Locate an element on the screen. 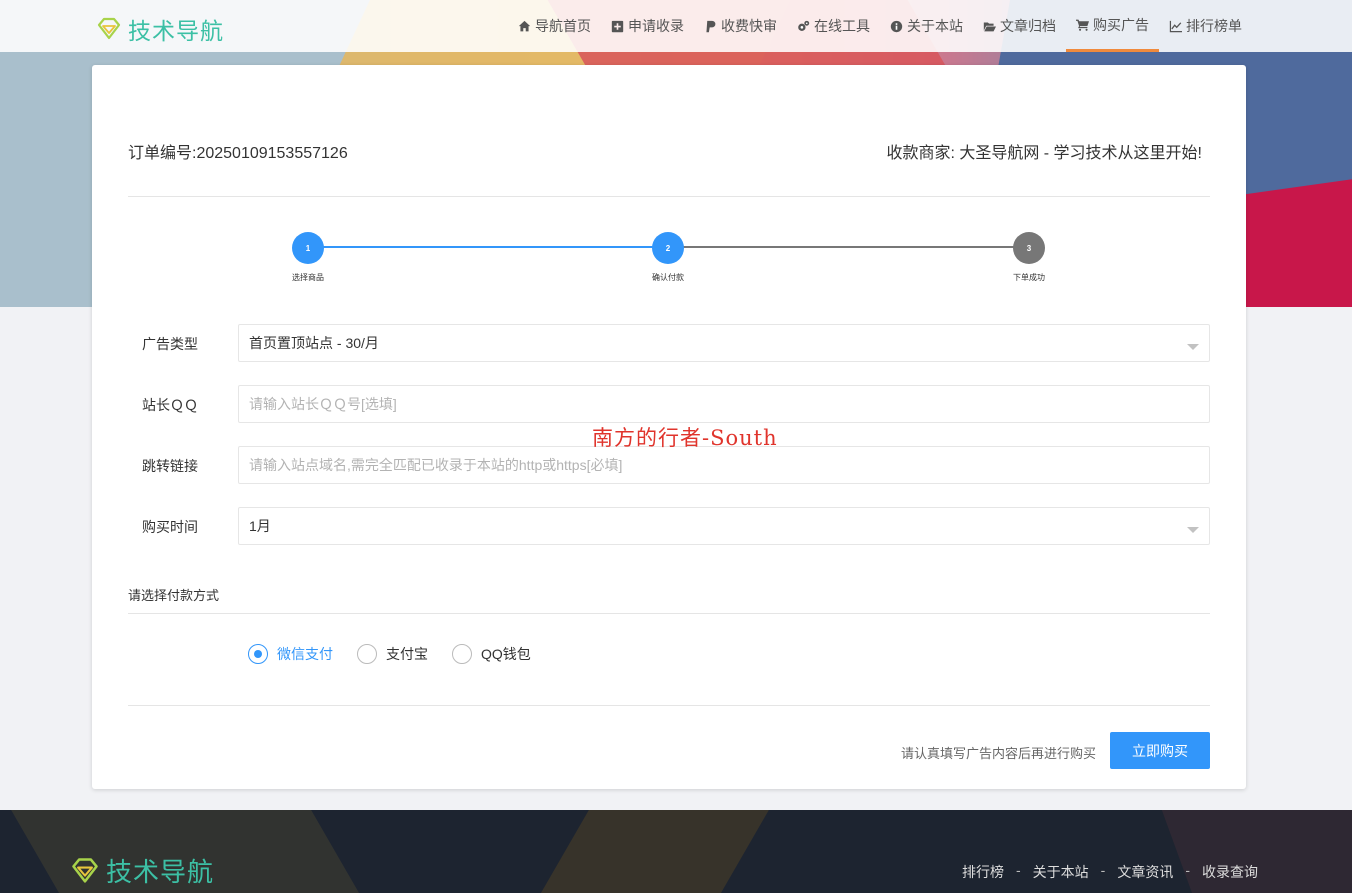  form-row-duration: 购买时间 1月 is located at coordinates (669, 526).